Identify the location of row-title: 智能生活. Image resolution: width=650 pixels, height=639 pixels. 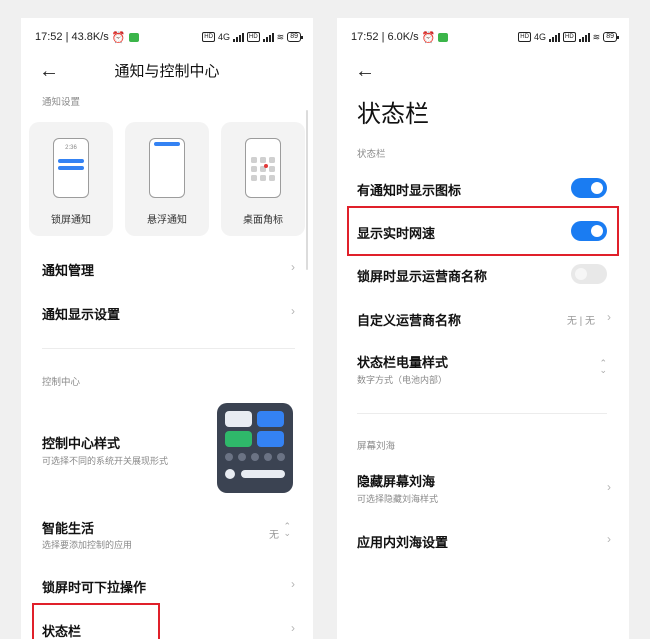
(68, 528).